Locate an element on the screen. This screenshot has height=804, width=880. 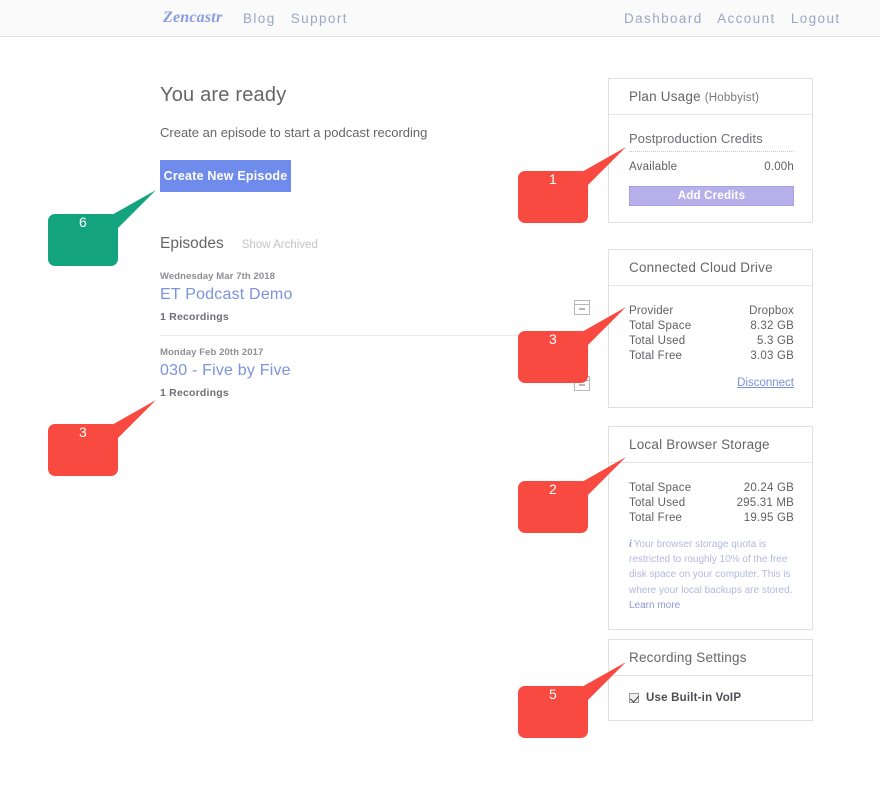
local-total-free-row: Total Free 19.95 GB is located at coordinates (711, 518).